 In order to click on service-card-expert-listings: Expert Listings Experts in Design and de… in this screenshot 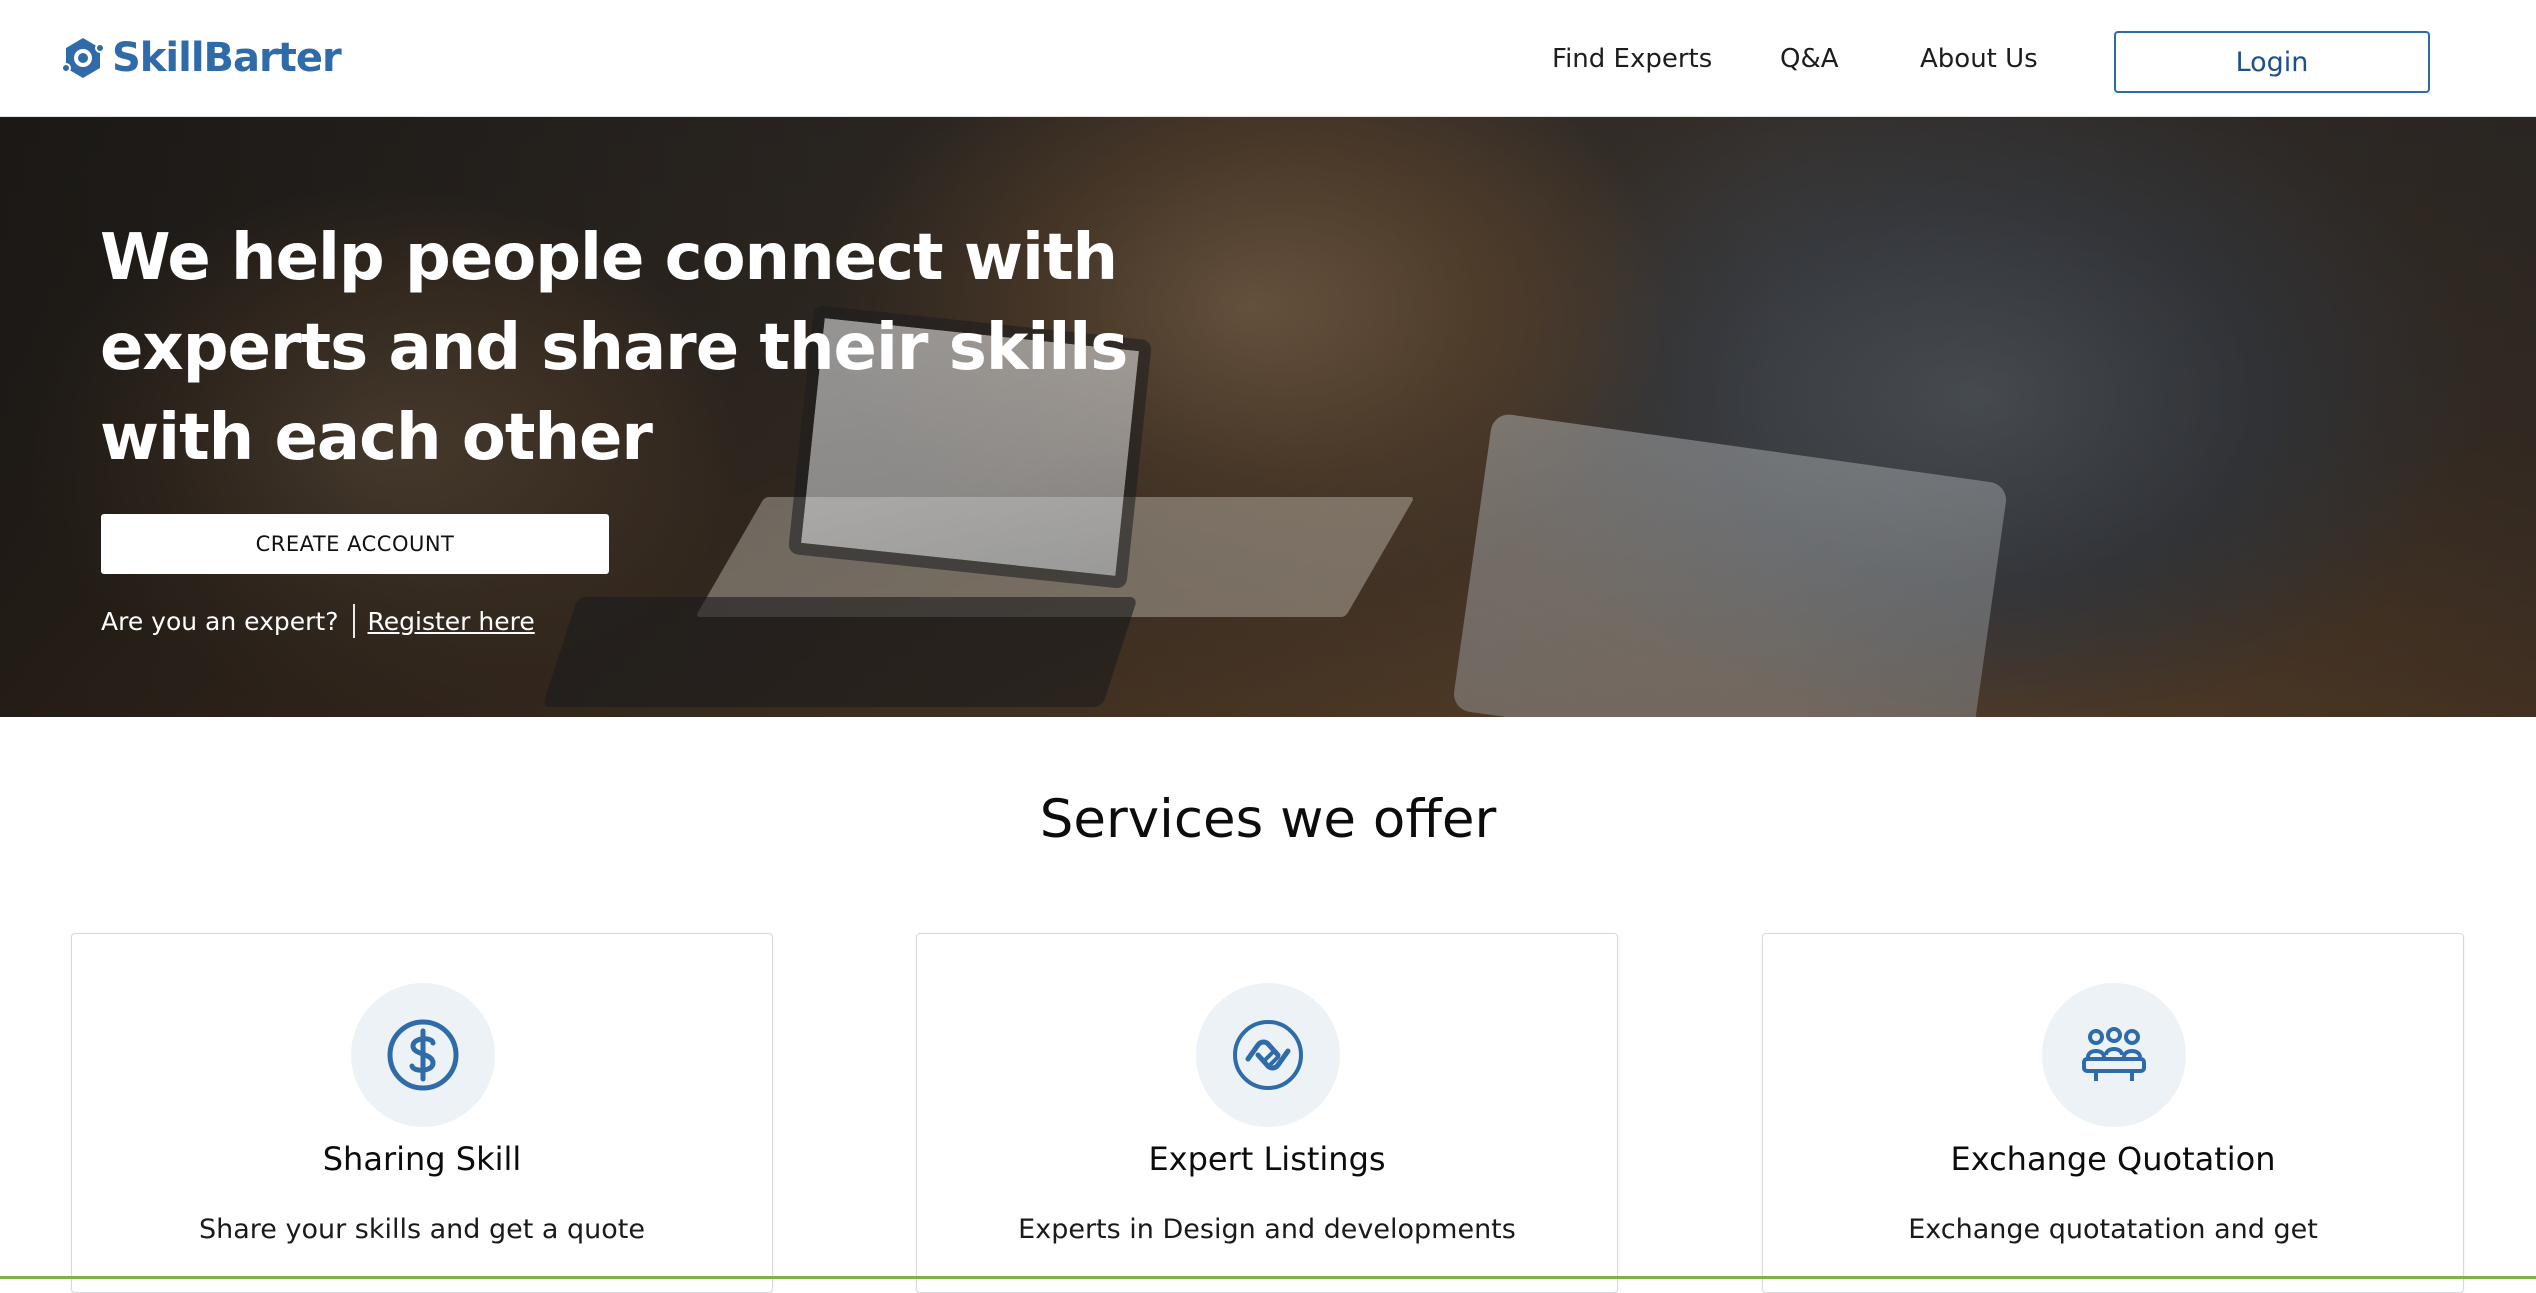, I will do `click(1267, 1113)`.